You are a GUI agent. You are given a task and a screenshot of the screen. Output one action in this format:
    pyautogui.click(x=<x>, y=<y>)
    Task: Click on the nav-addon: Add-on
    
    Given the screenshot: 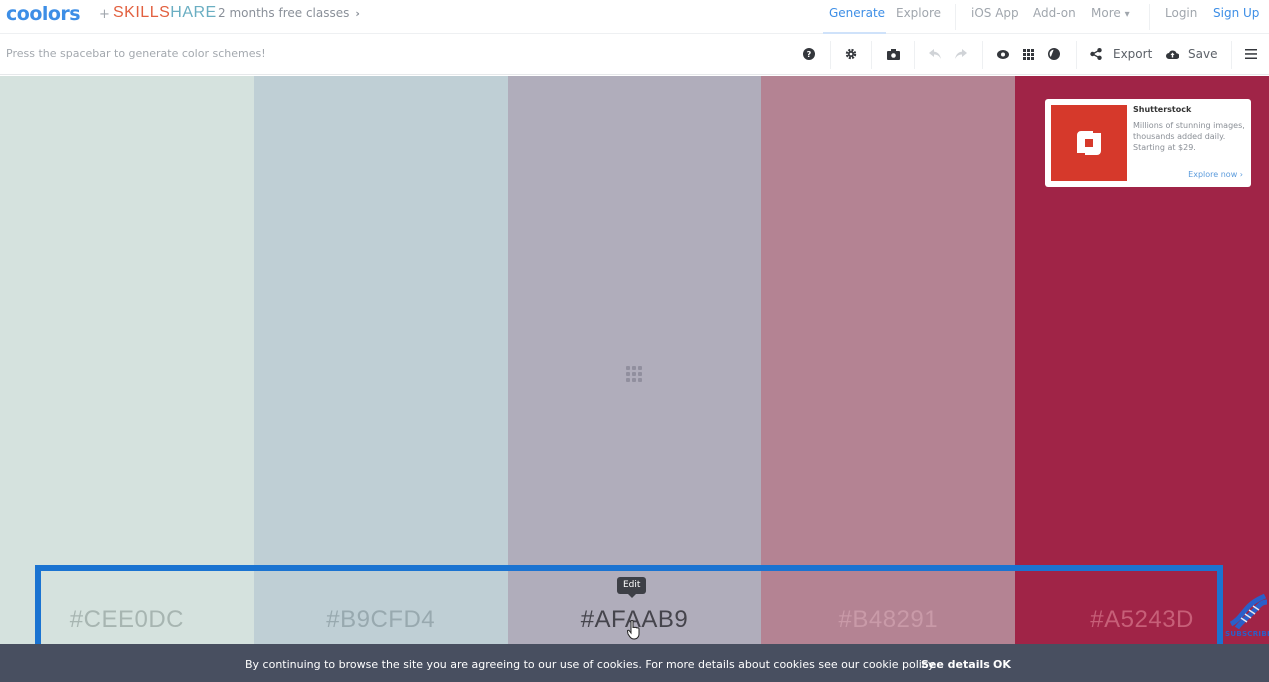 What is the action you would take?
    pyautogui.click(x=1054, y=13)
    